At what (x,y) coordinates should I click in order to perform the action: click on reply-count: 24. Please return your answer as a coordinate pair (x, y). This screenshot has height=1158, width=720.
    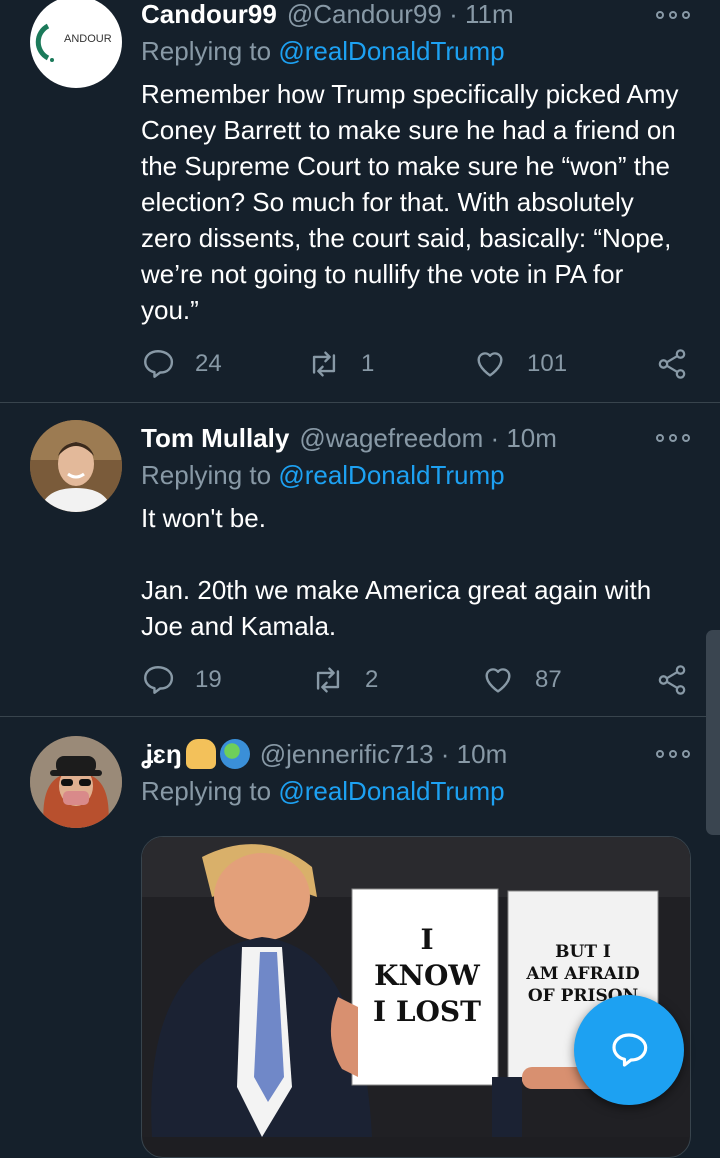
    Looking at the image, I should click on (208, 363).